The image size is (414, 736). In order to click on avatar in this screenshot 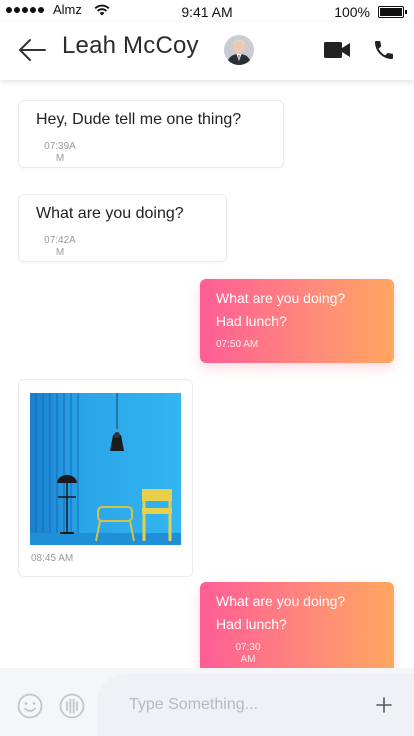, I will do `click(239, 50)`.